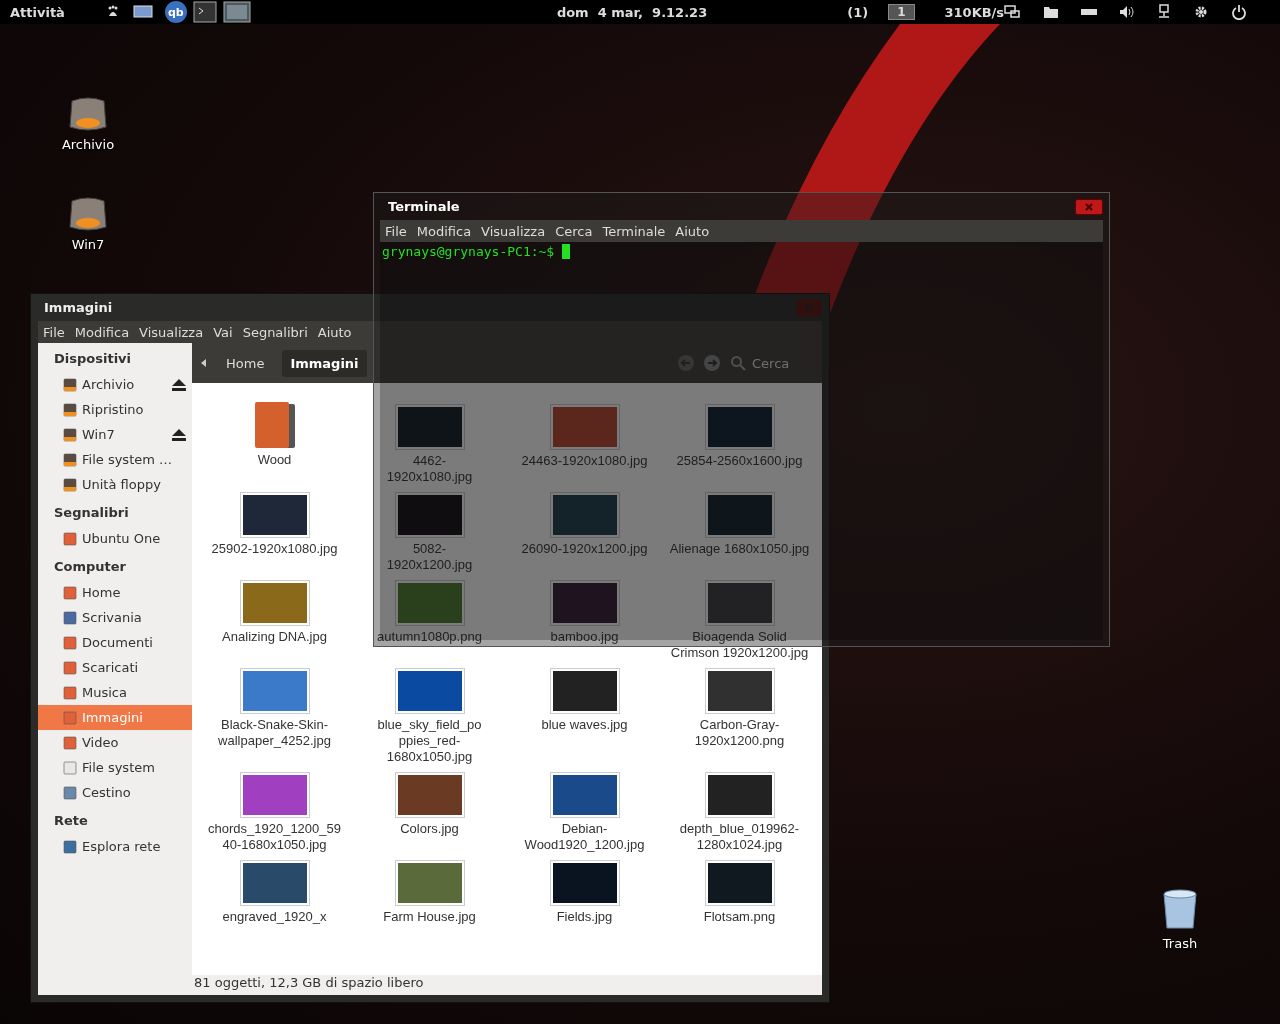 The width and height of the screenshot is (1280, 1024). I want to click on scroll-left-icon, so click(204, 363).